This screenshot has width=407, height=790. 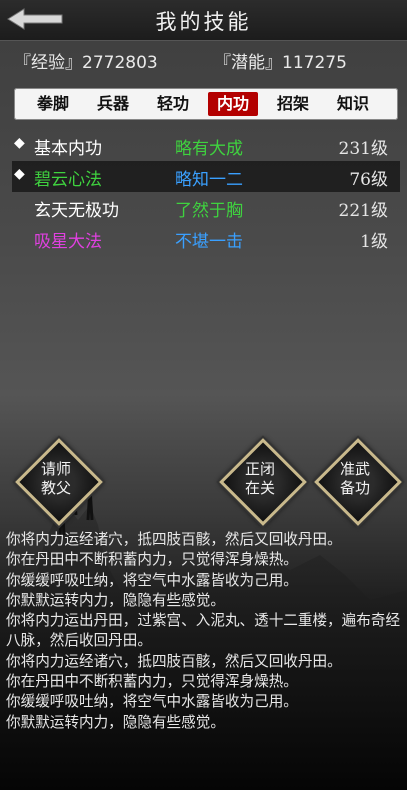 What do you see at coordinates (368, 180) in the screenshot?
I see `skill-level: 76级` at bounding box center [368, 180].